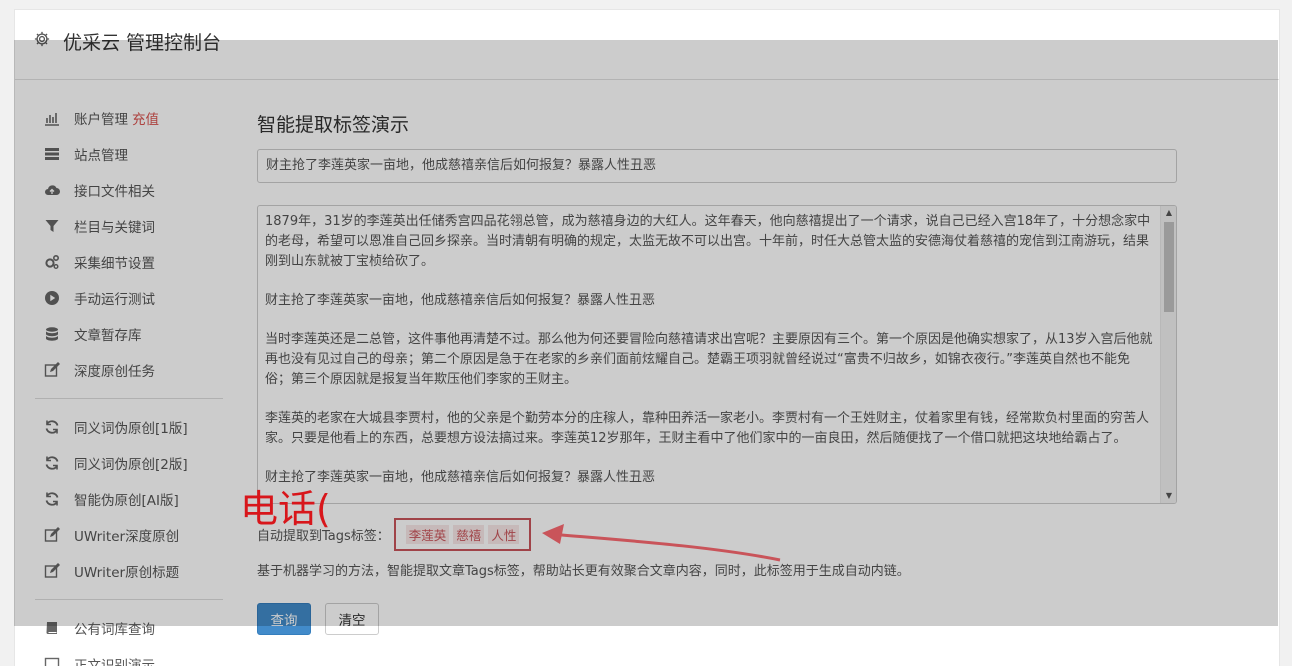 The height and width of the screenshot is (666, 1292). Describe the element at coordinates (108, 336) in the screenshot. I see `sidebar-item-label: 文章暂存库` at that location.